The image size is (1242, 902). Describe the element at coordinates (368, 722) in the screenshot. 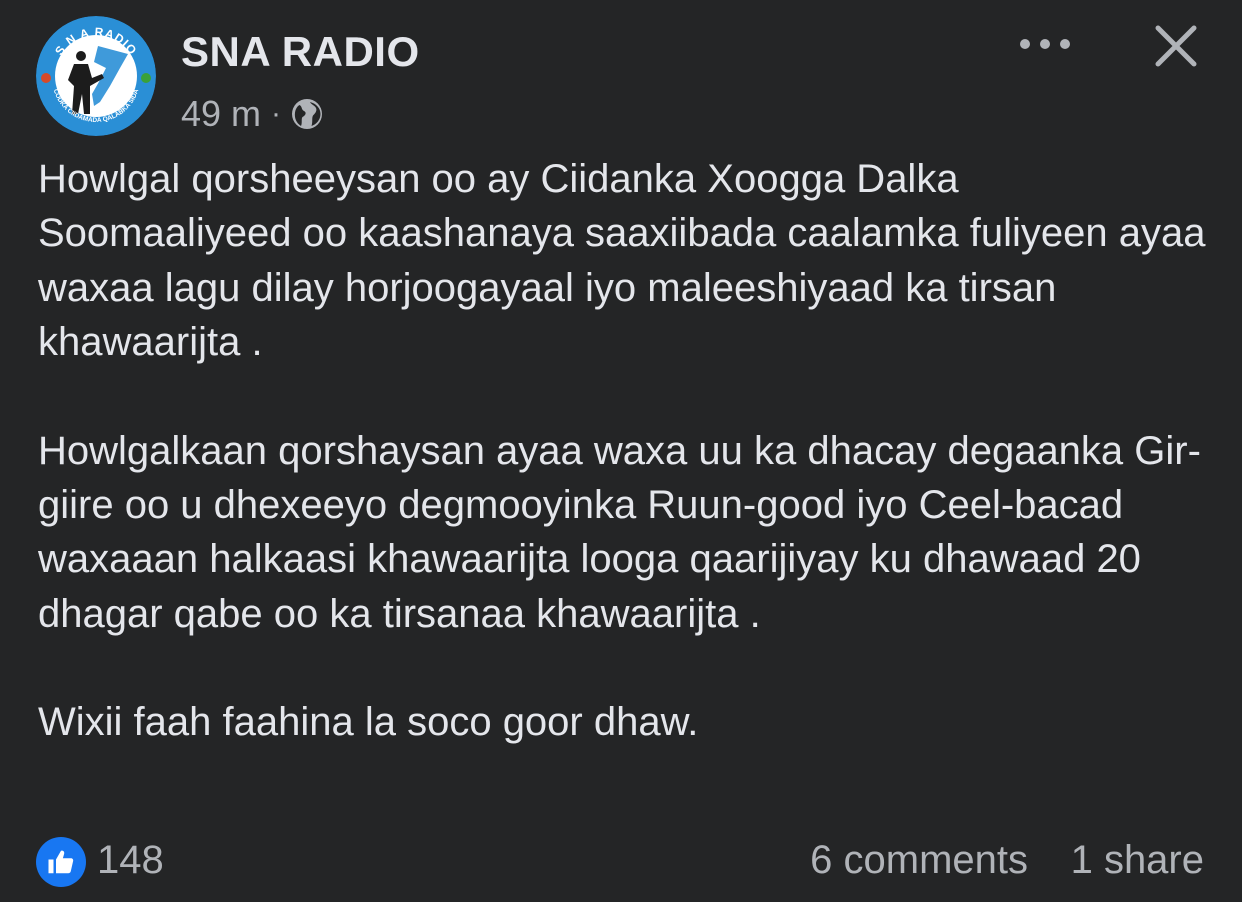

I see `post-paragraph: Wixii faah faahina la soco goor dhaw.` at that location.